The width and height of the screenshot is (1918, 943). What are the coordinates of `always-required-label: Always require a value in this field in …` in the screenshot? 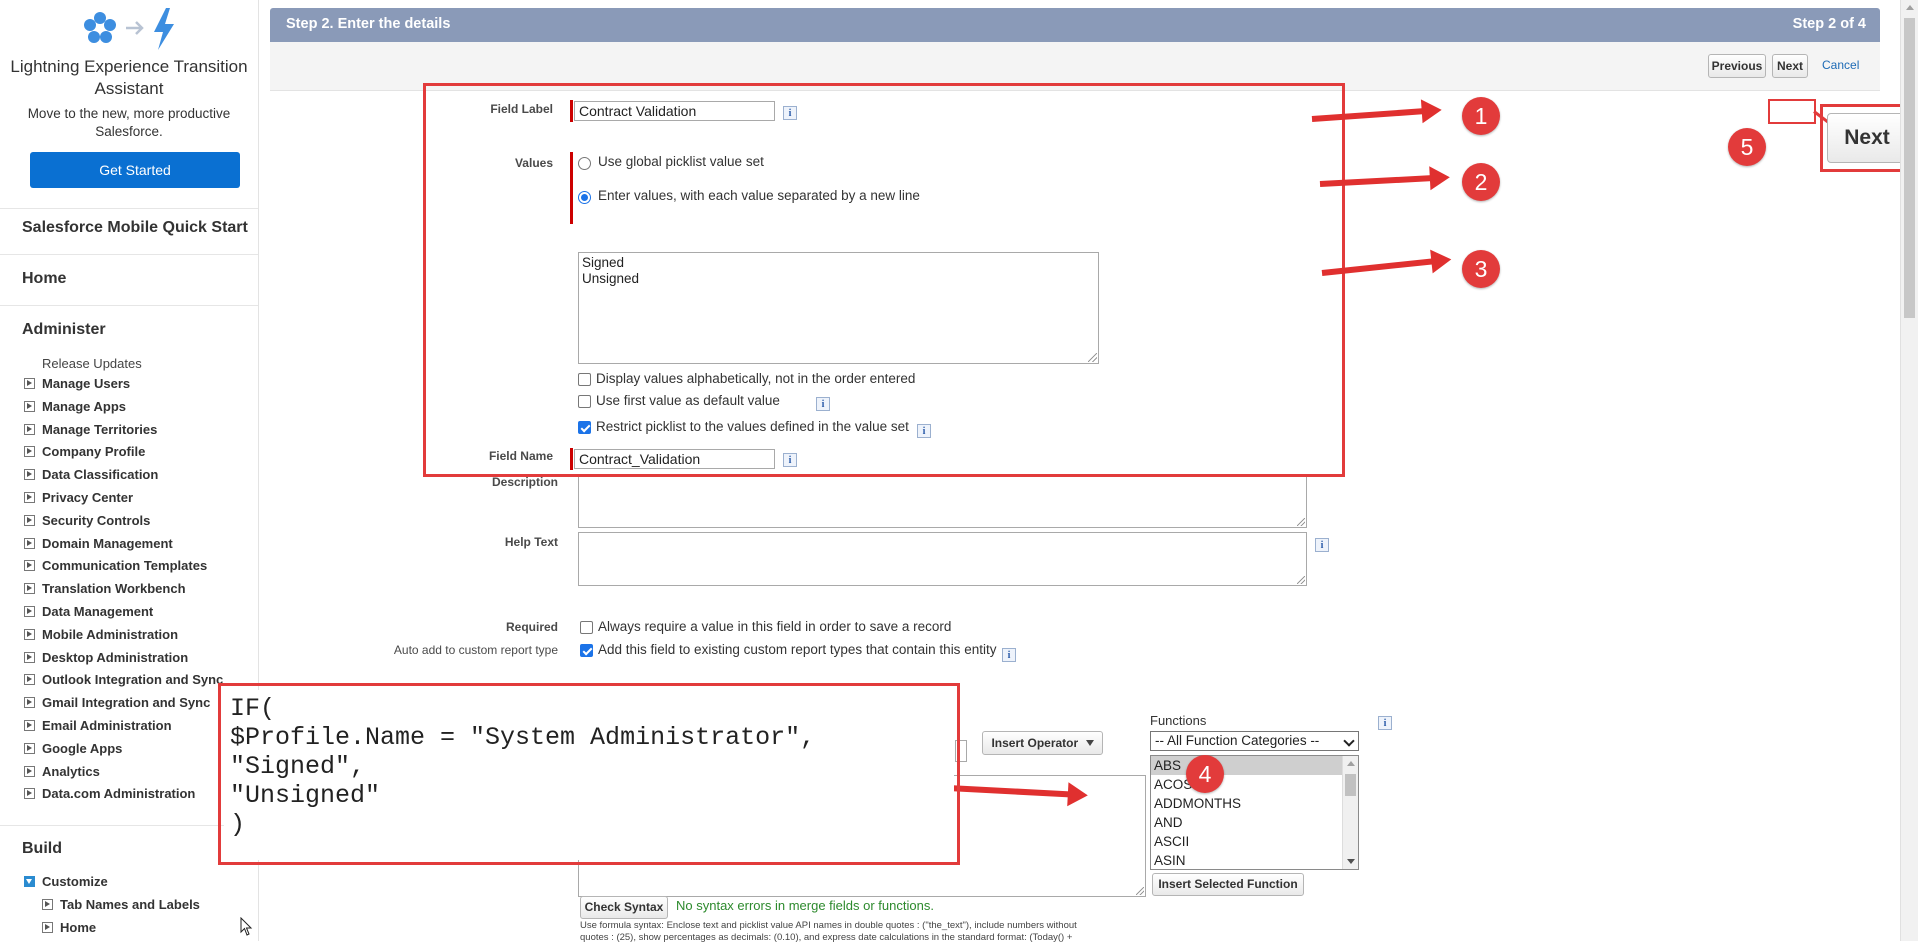 It's located at (775, 626).